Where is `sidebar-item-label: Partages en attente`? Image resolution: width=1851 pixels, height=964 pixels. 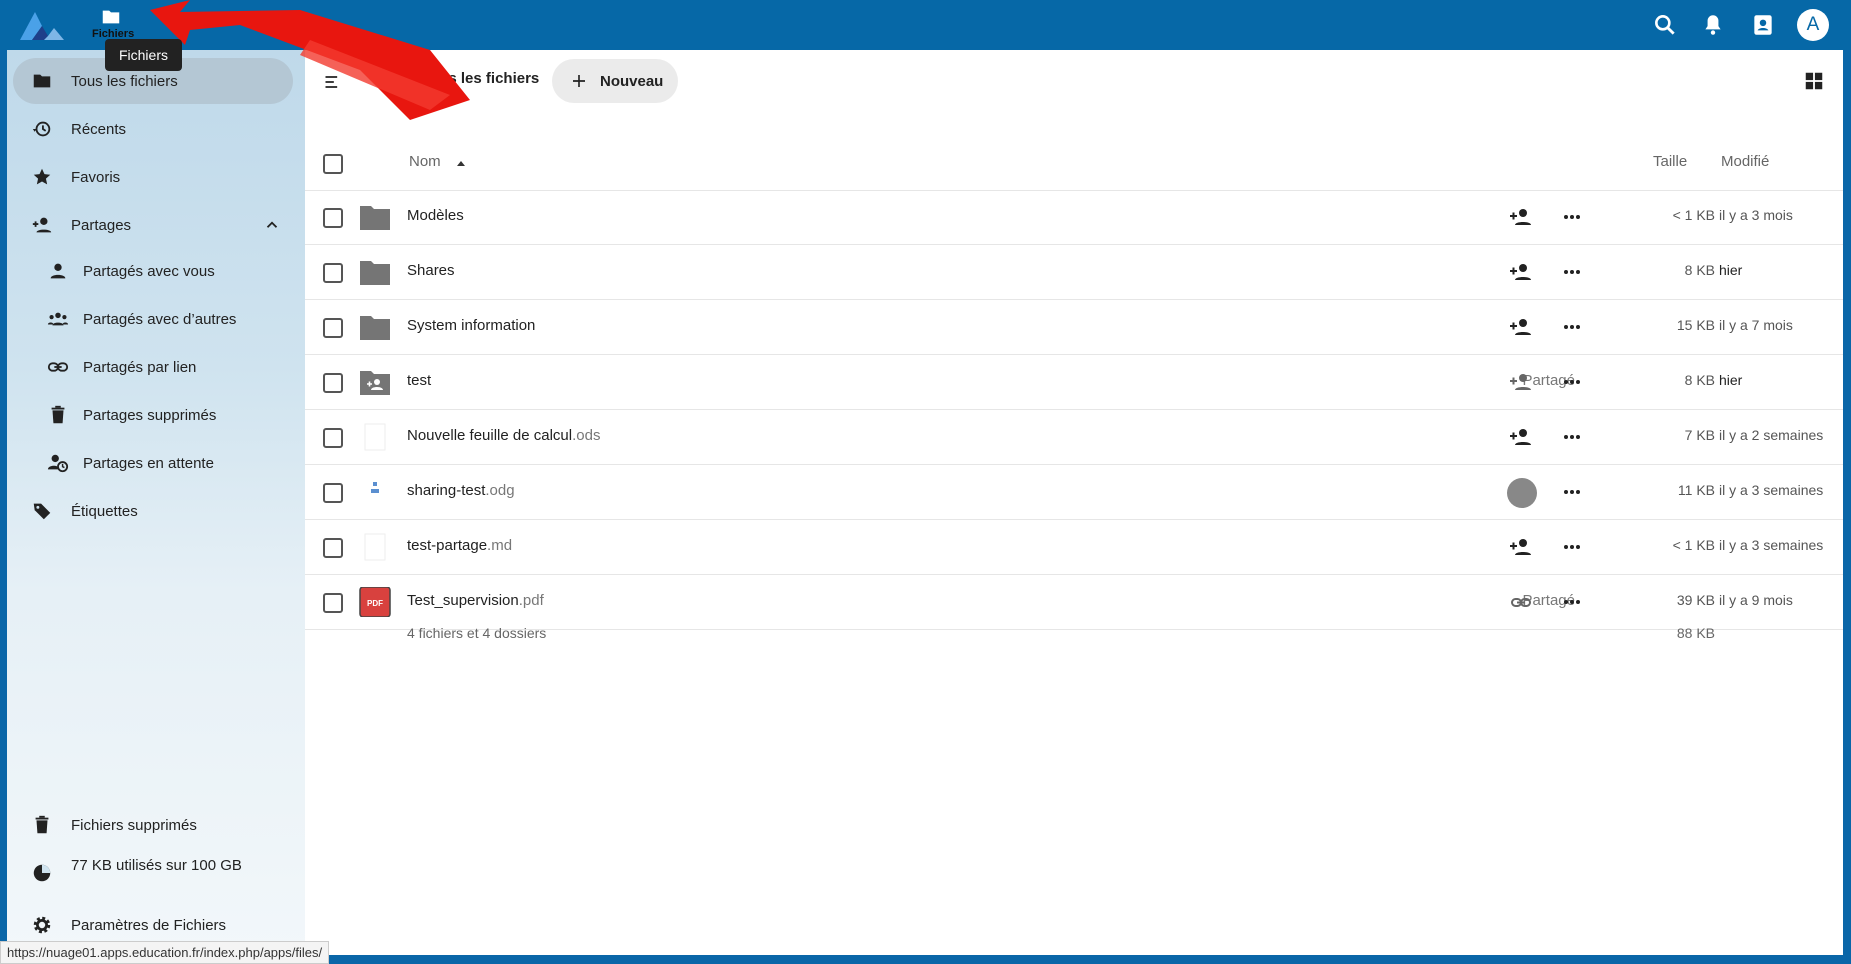
sidebar-item-label: Partages en attente is located at coordinates (148, 463).